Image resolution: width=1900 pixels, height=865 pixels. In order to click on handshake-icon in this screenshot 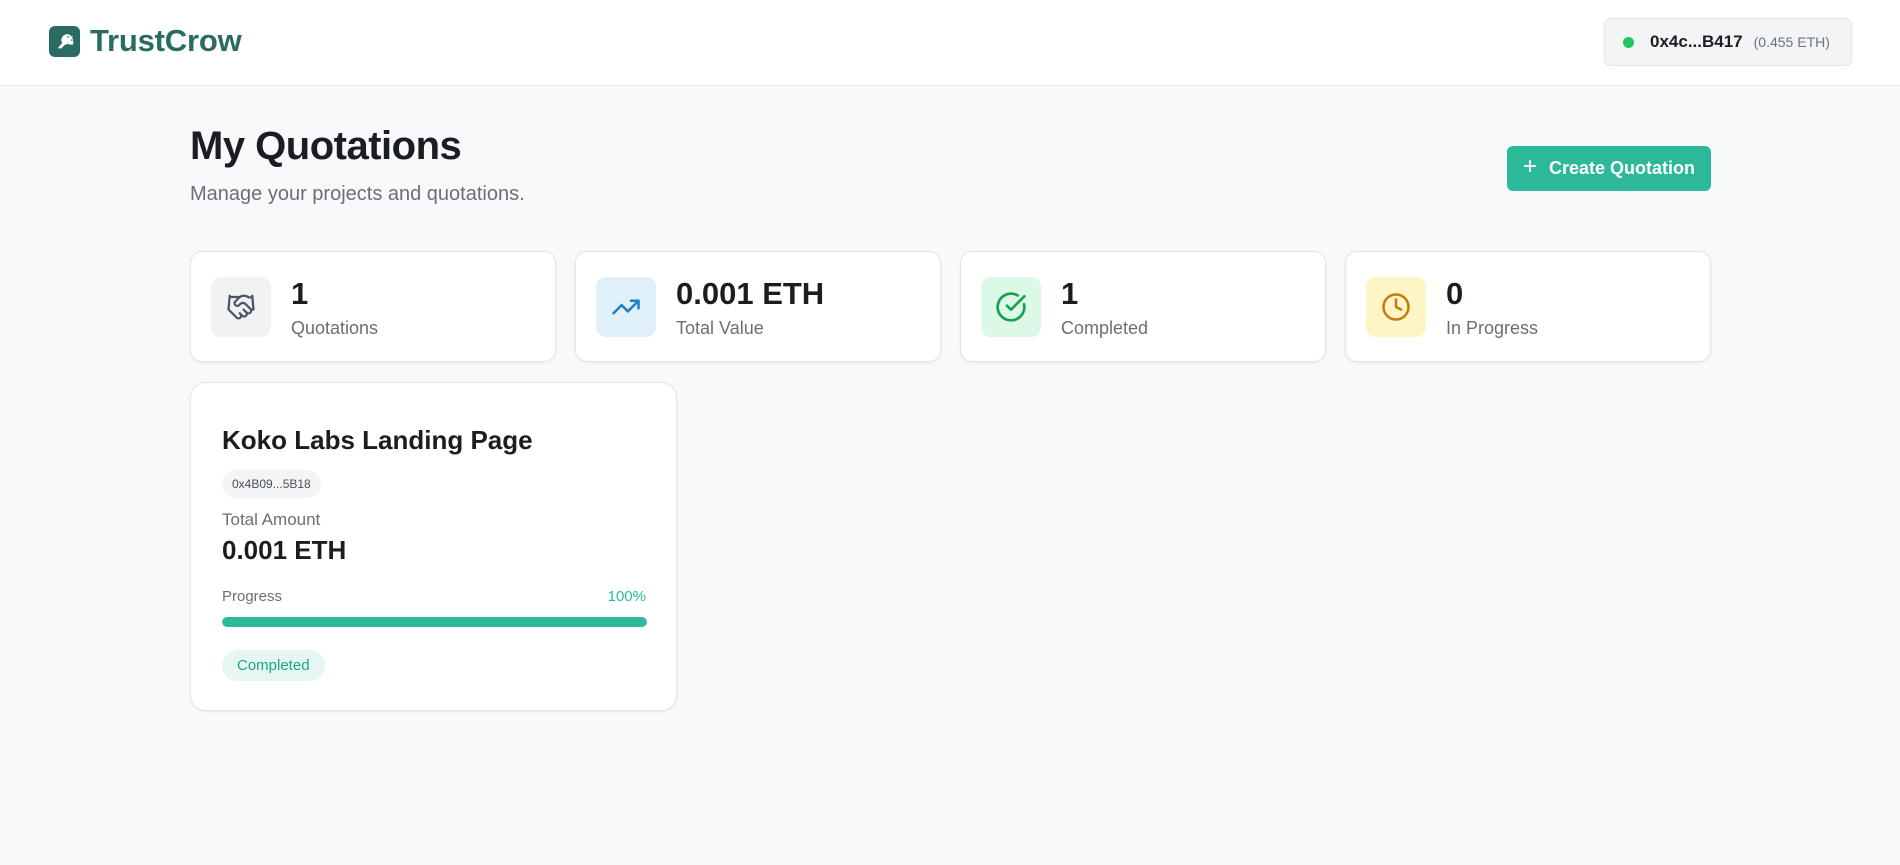, I will do `click(241, 307)`.